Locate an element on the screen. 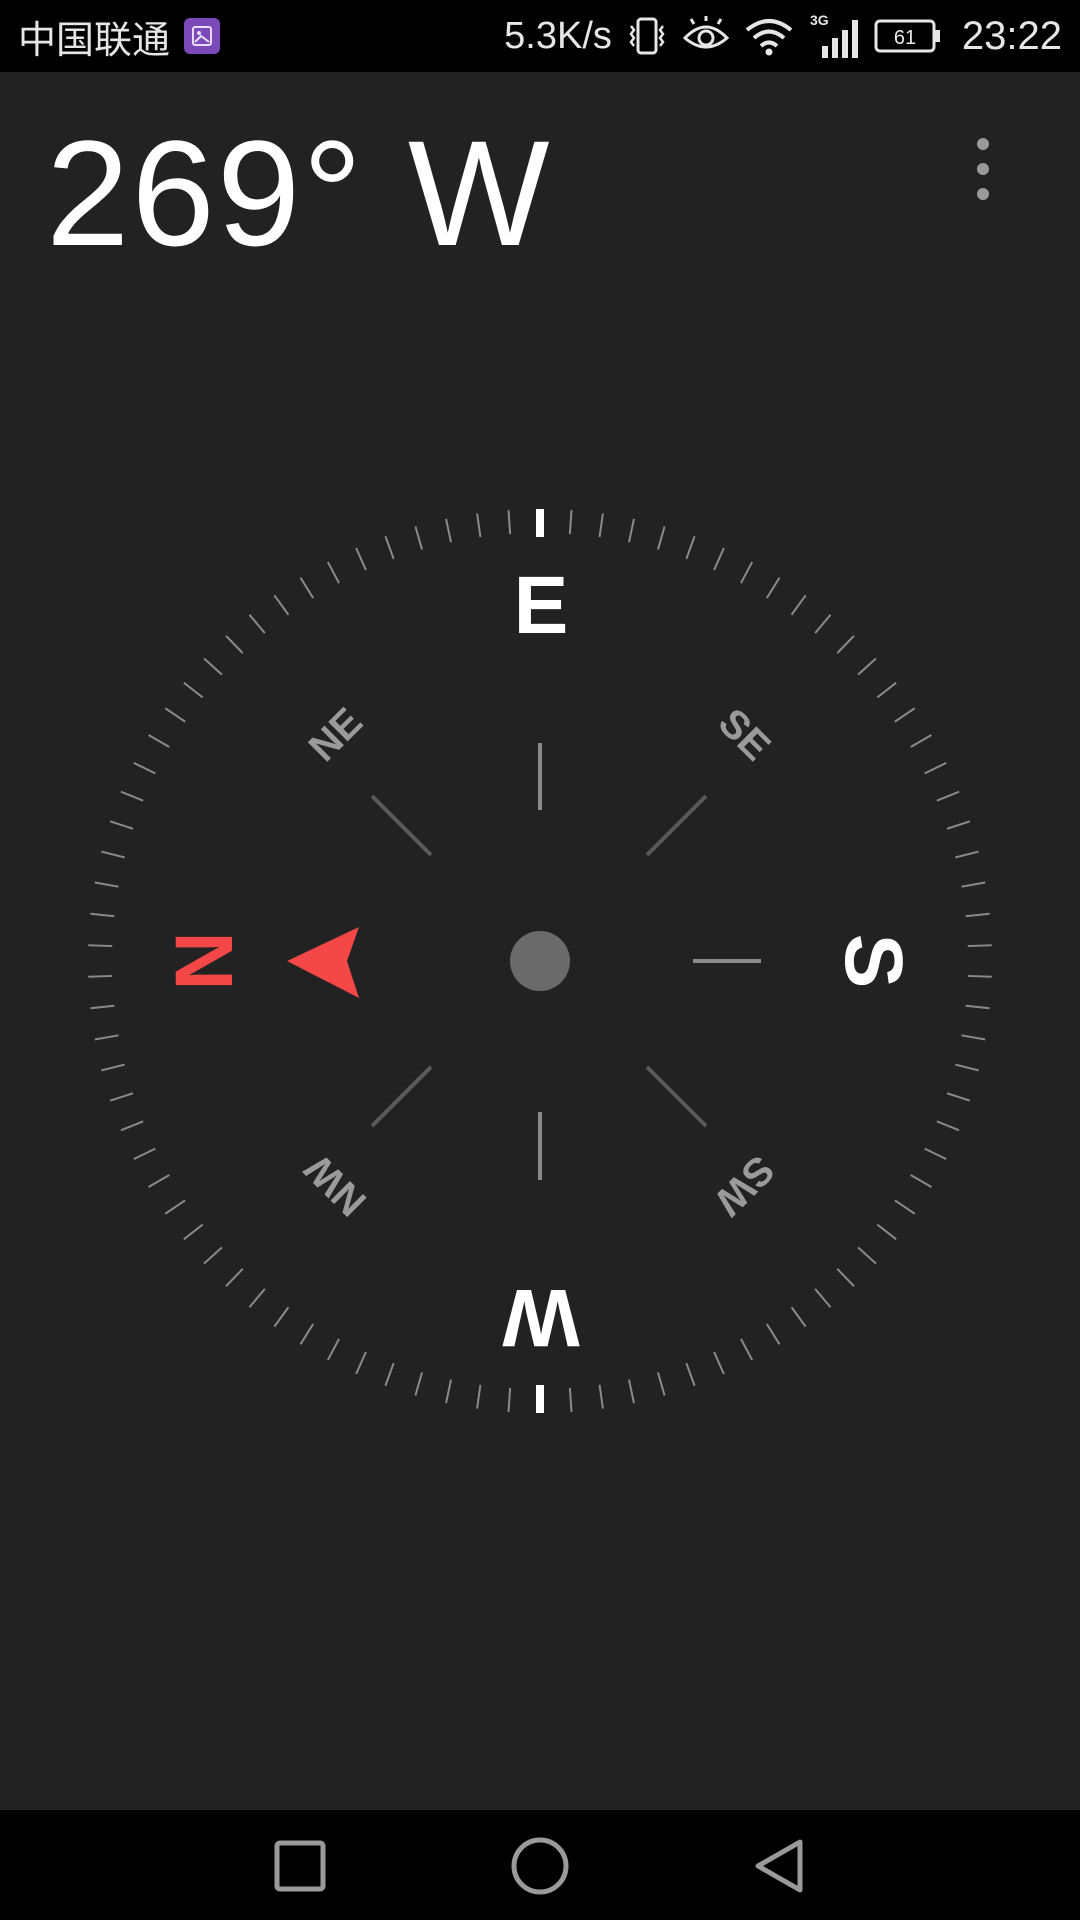 The width and height of the screenshot is (1080, 1920). back-icon is located at coordinates (779, 1866).